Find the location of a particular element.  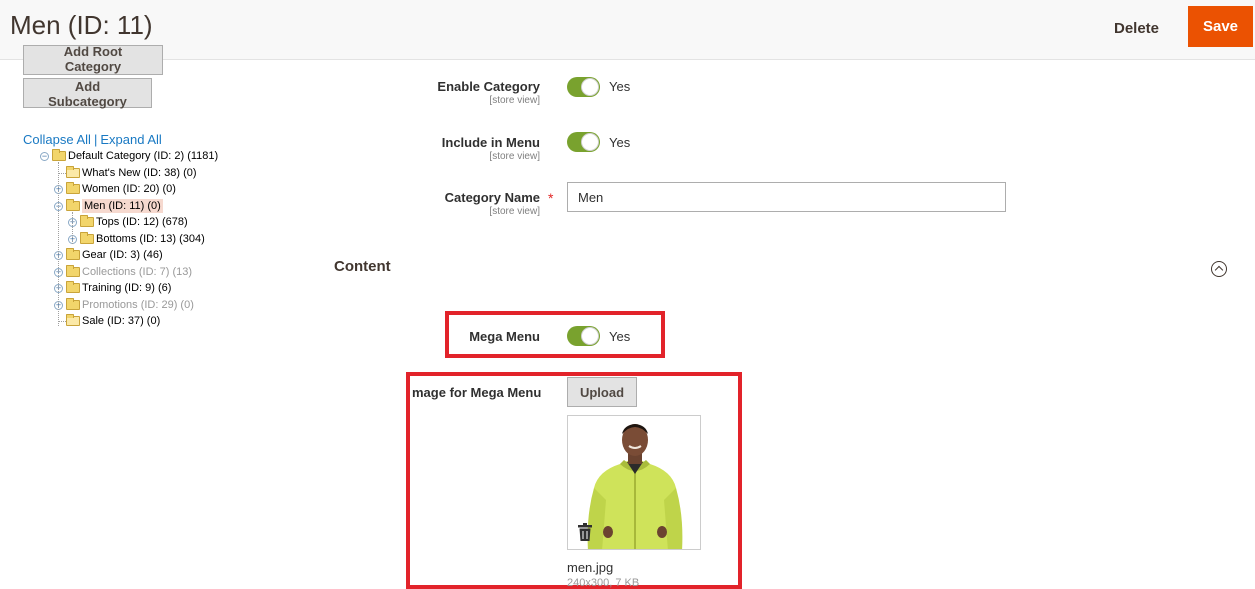

tree-node-label: Promotions (ID: 29) (0) is located at coordinates (138, 305).